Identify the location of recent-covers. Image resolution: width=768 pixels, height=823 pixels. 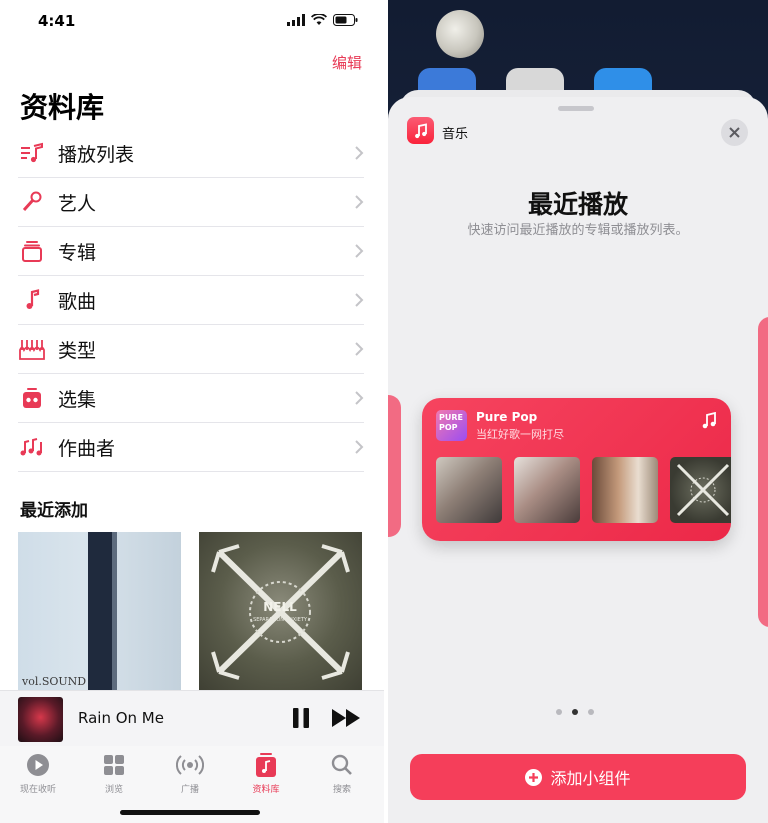
(583, 490).